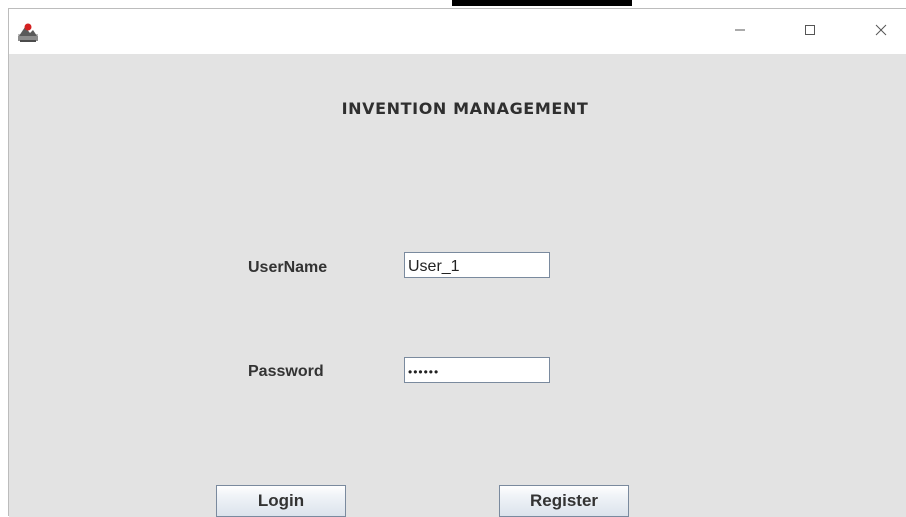  I want to click on username-label: UserName, so click(288, 267).